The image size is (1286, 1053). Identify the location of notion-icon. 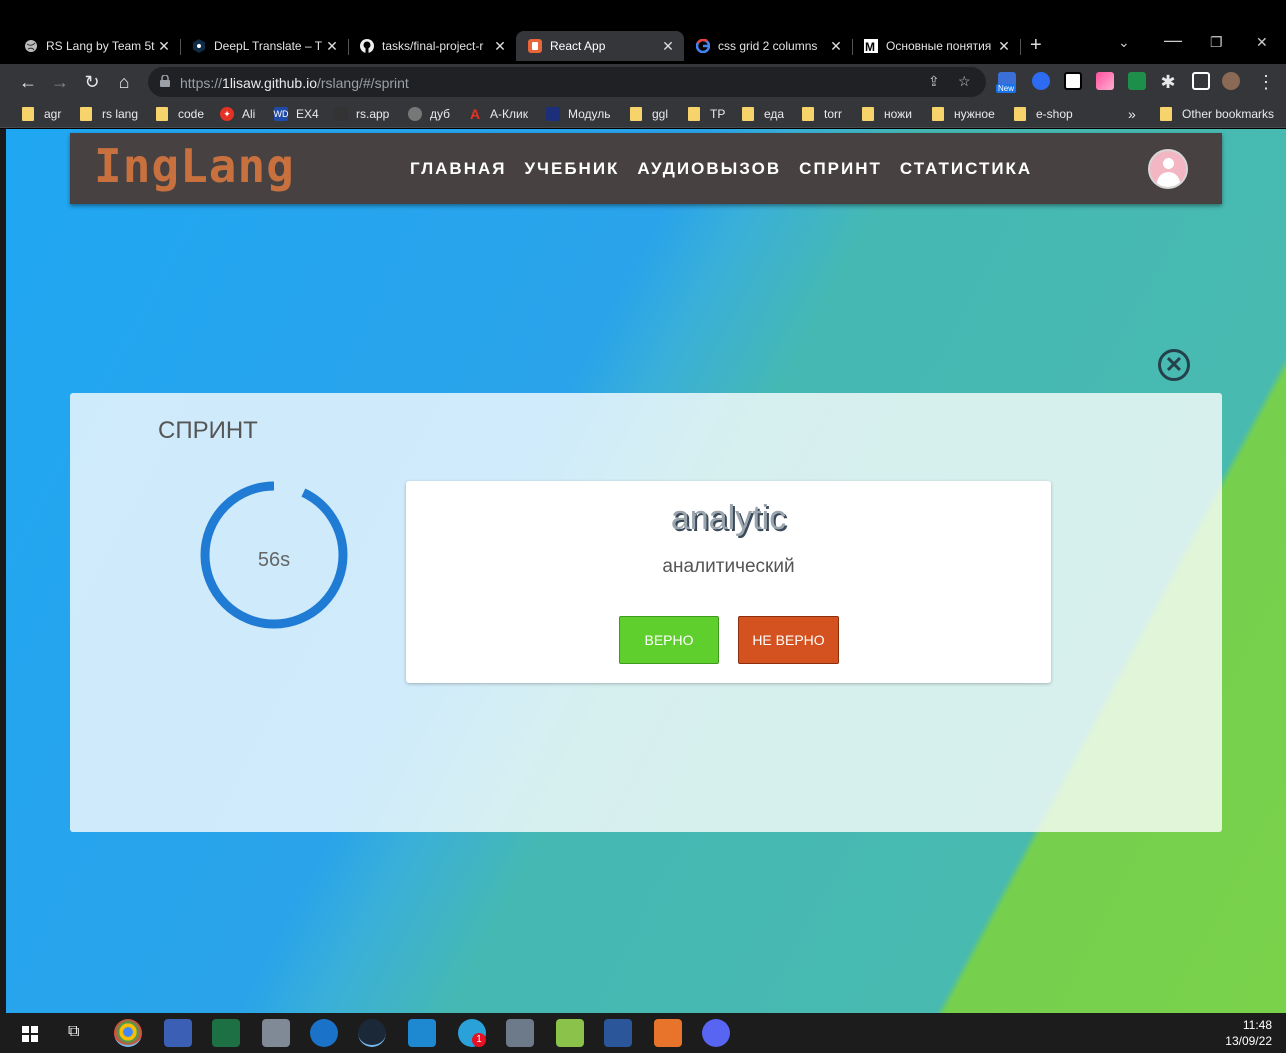
(1073, 81).